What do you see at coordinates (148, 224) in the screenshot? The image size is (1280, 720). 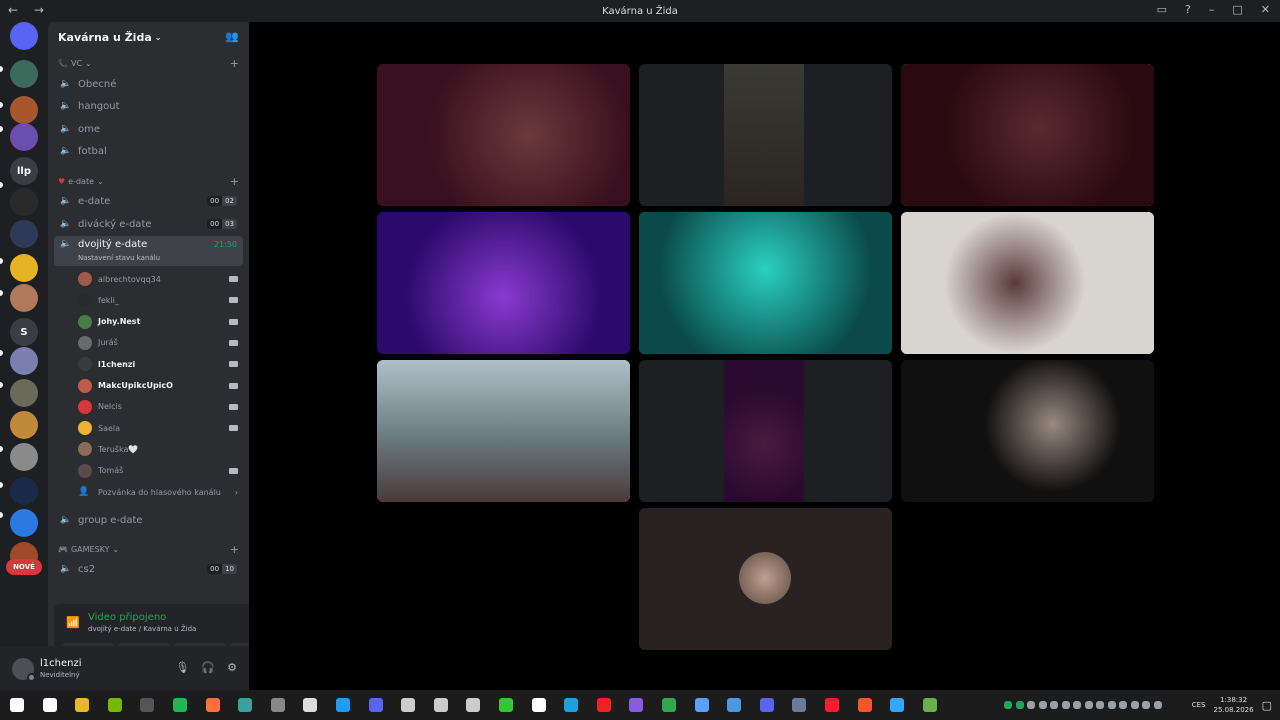 I see `channel-divacky-edate: 🔈 divácký e-date 00 03` at bounding box center [148, 224].